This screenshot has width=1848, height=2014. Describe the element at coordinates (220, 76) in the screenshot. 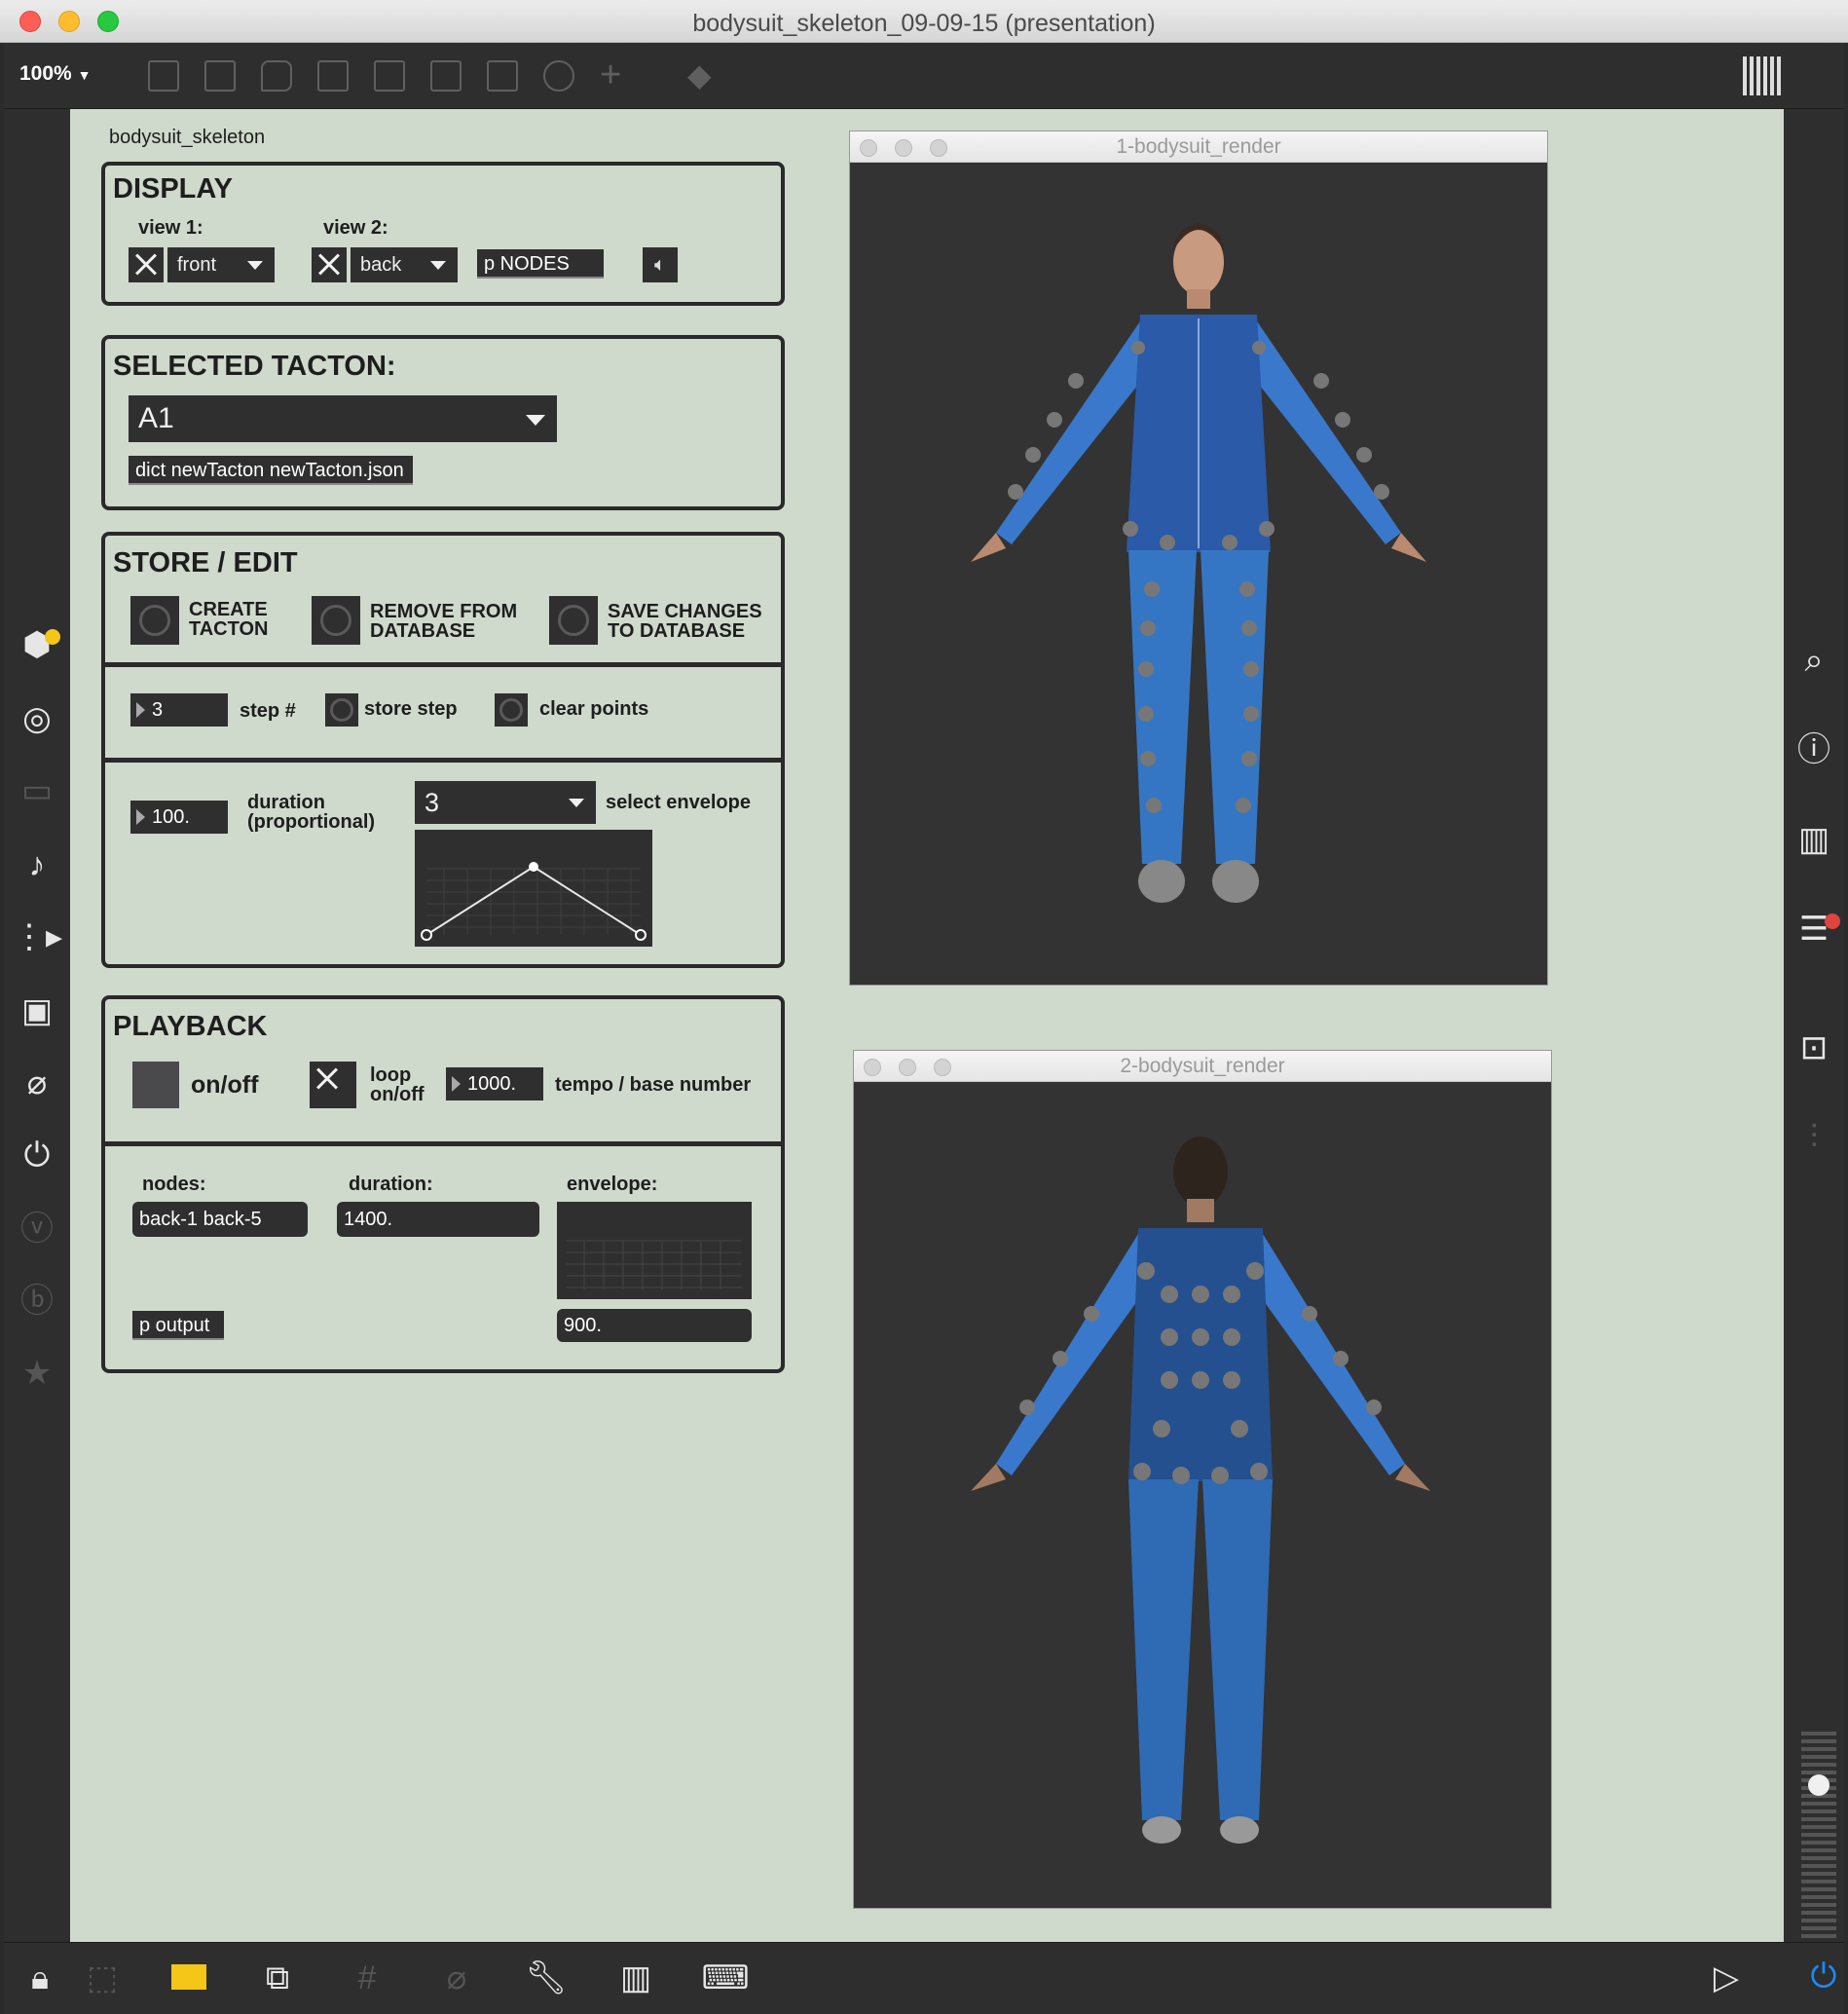

I see `message-icon` at that location.